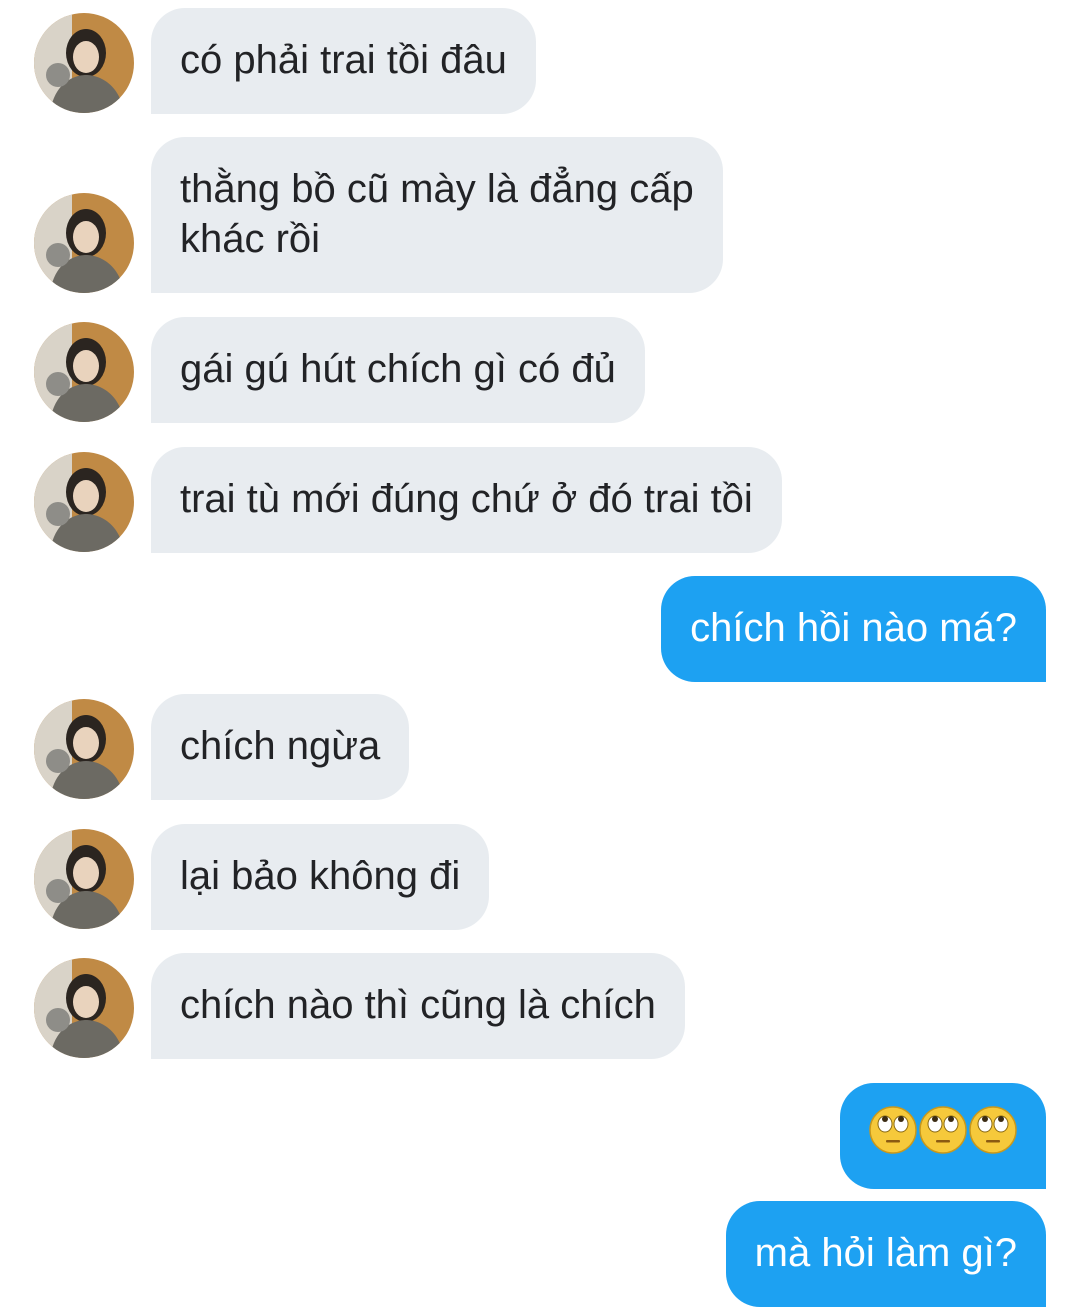 The height and width of the screenshot is (1315, 1080). What do you see at coordinates (885, 1254) in the screenshot?
I see `outgoing-message: mà hỏi làm gì?` at bounding box center [885, 1254].